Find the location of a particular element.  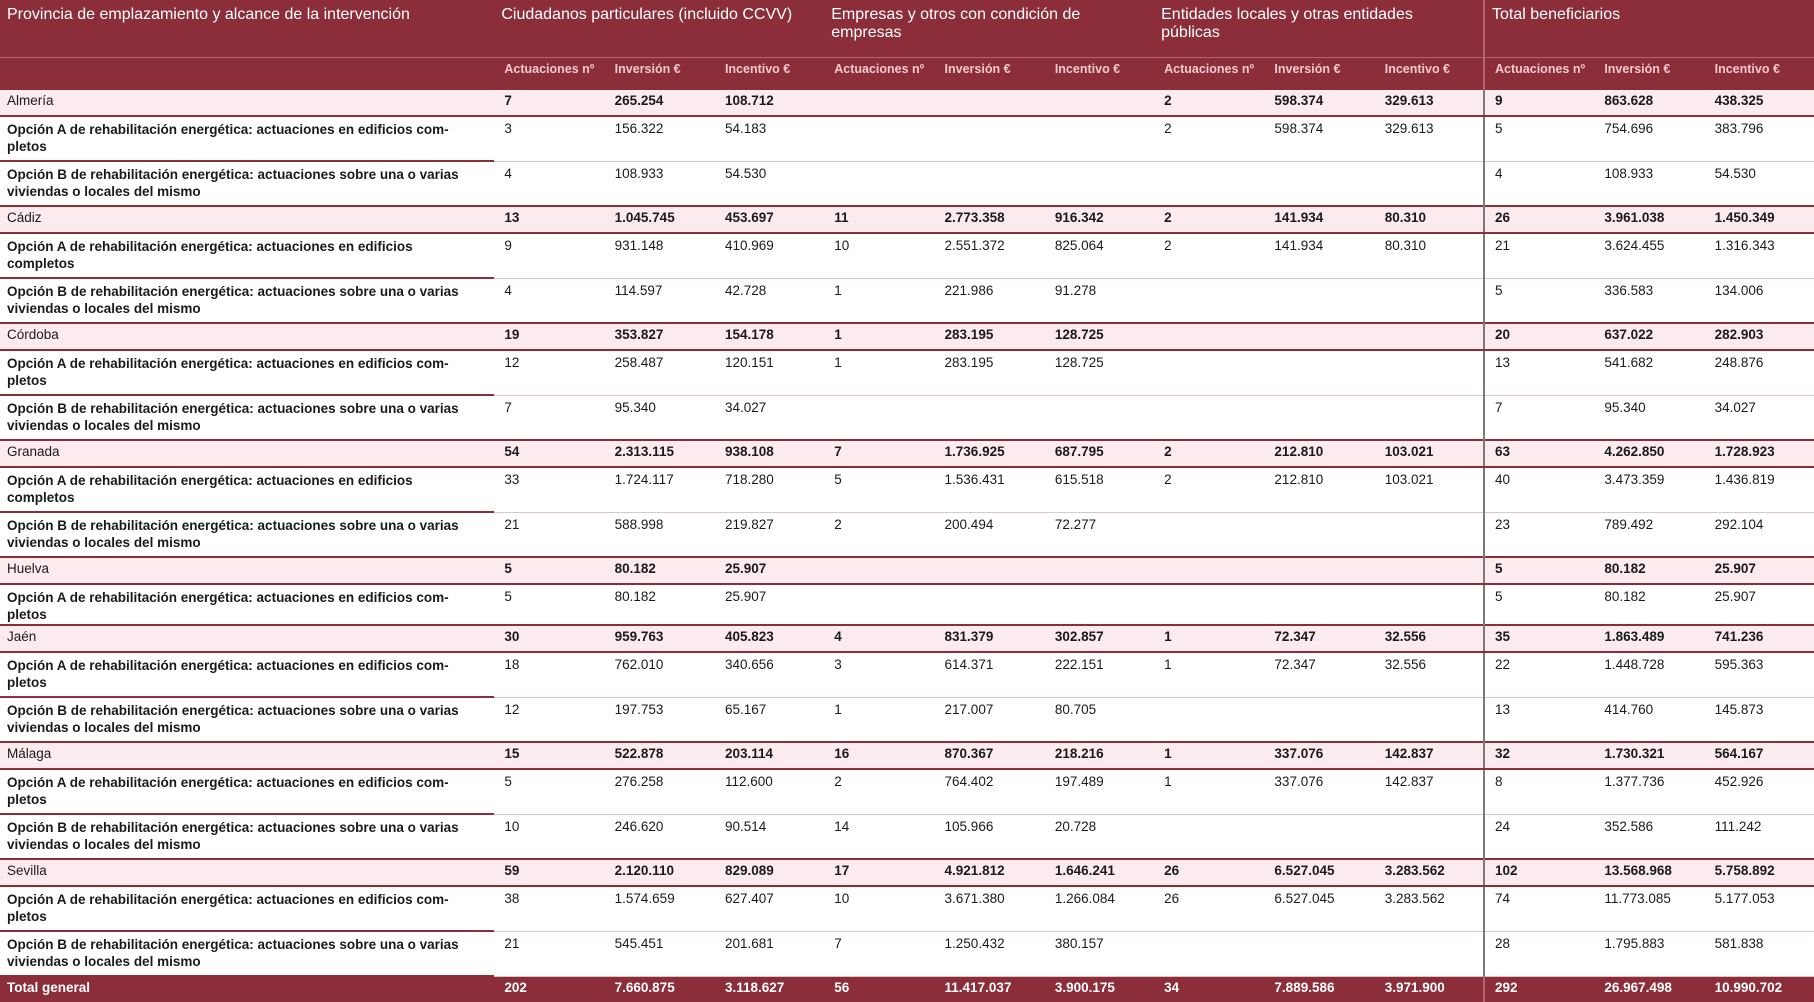

inversion-cell: 265.254 is located at coordinates (659, 102).